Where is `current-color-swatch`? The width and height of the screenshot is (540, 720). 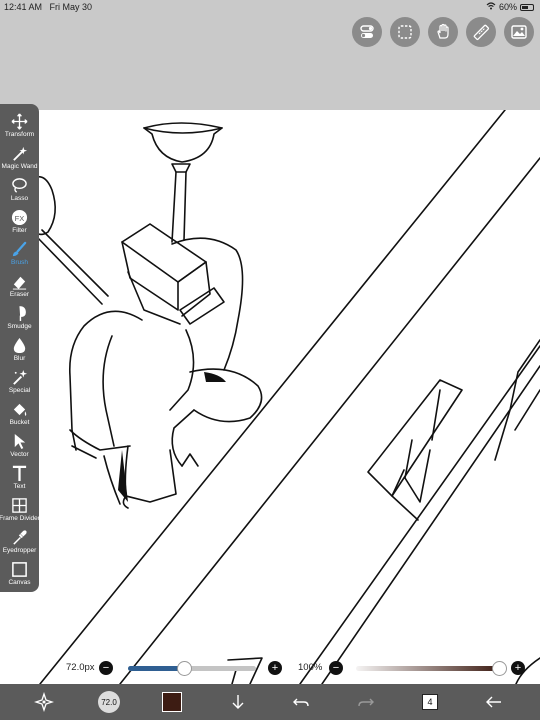 current-color-swatch is located at coordinates (172, 702).